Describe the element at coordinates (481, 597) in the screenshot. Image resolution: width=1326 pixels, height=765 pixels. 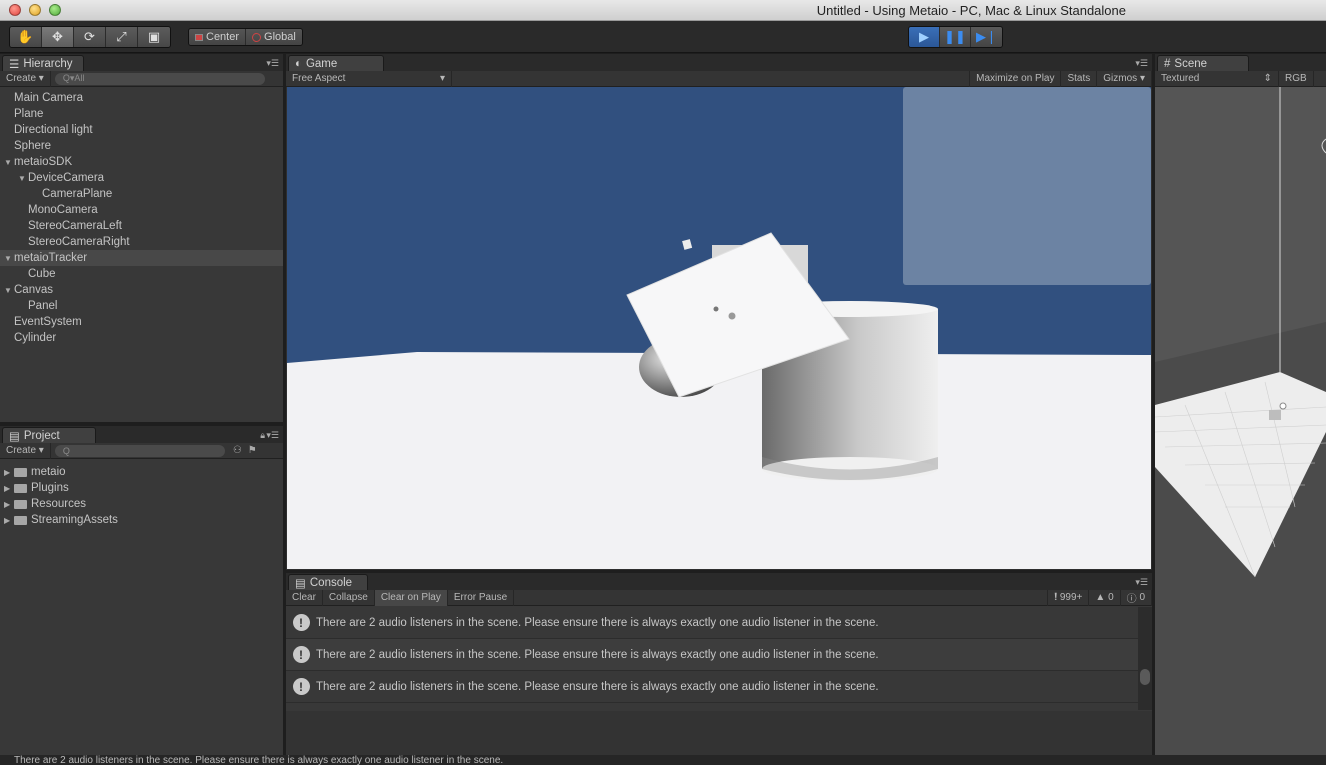
I see `console-error-pause-toggle: Error Pause` at that location.